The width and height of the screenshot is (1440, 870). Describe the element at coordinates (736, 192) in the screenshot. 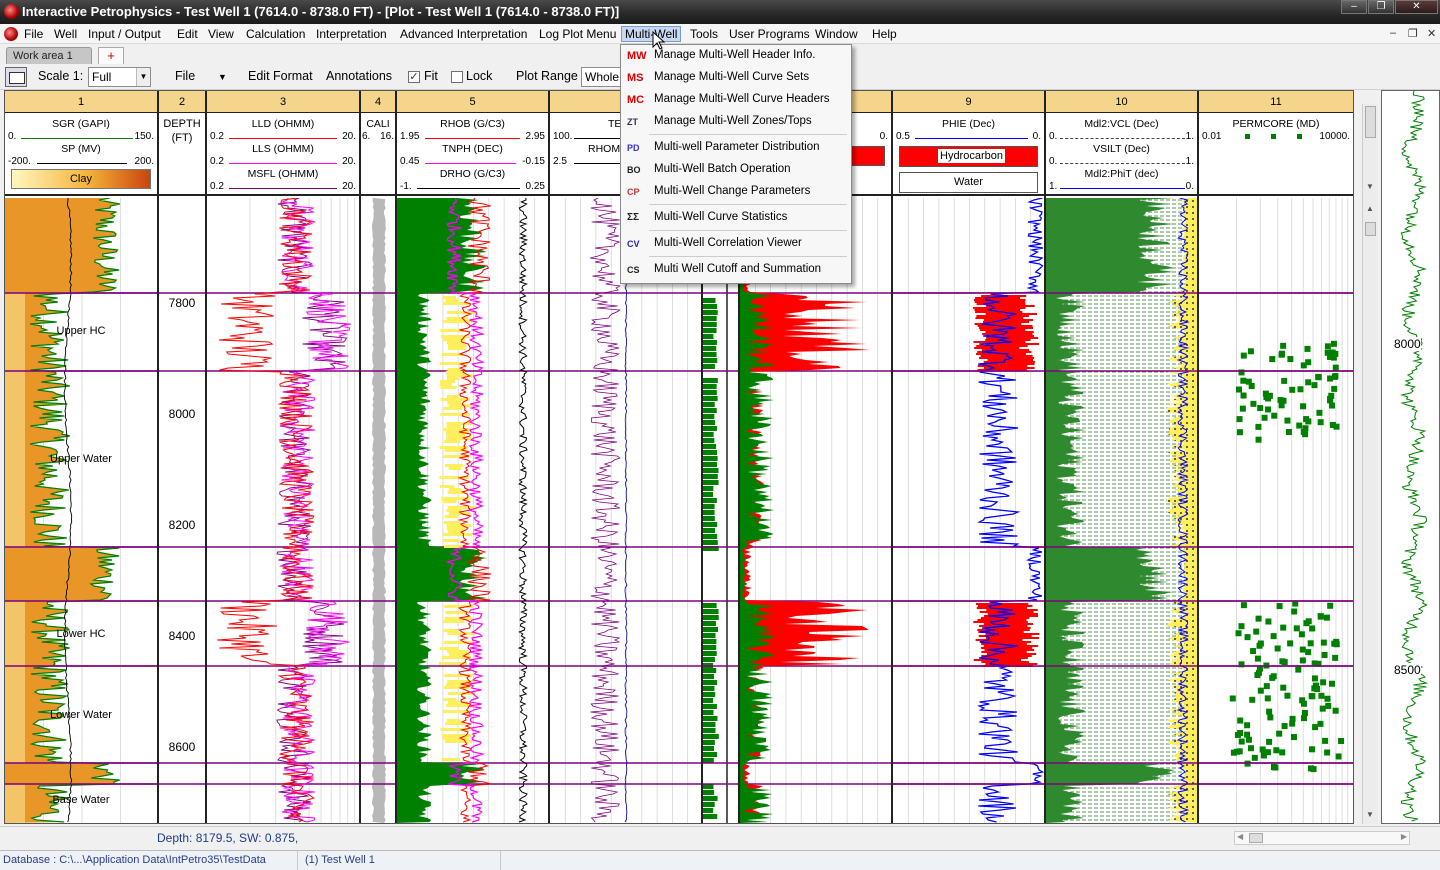

I see `menu-item-change-parameters: CP Multi-Well Change Parameters` at that location.